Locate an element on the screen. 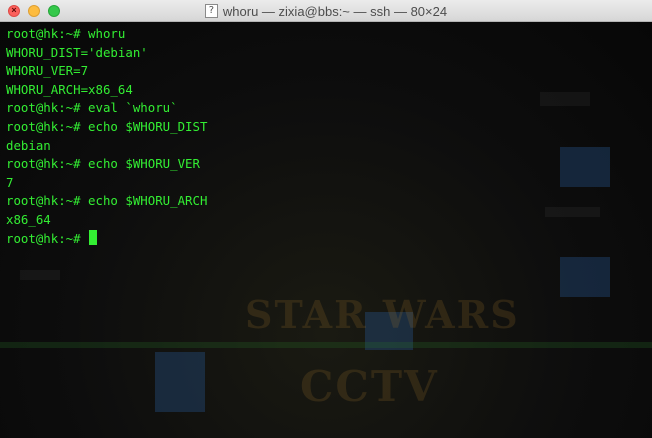 The image size is (652, 438). terminal-line: 7 is located at coordinates (326, 183).